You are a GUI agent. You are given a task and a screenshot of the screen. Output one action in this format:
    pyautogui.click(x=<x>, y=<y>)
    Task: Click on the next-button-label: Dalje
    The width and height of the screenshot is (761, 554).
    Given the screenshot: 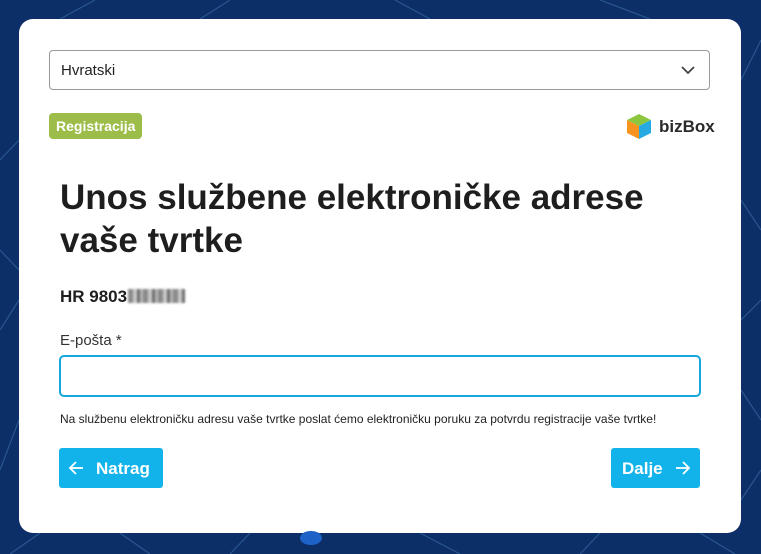 What is the action you would take?
    pyautogui.click(x=642, y=468)
    